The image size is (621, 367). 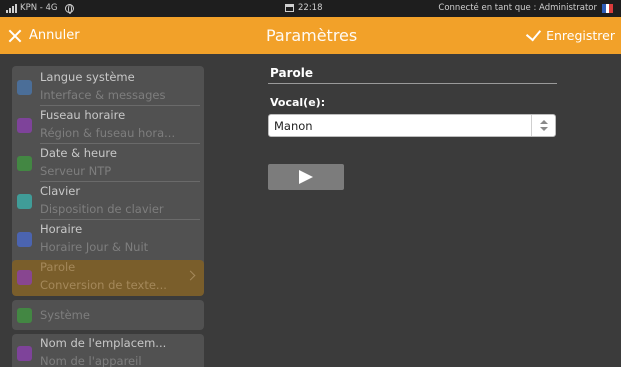 I want to click on sidebar-item-label: Système, so click(x=65, y=315).